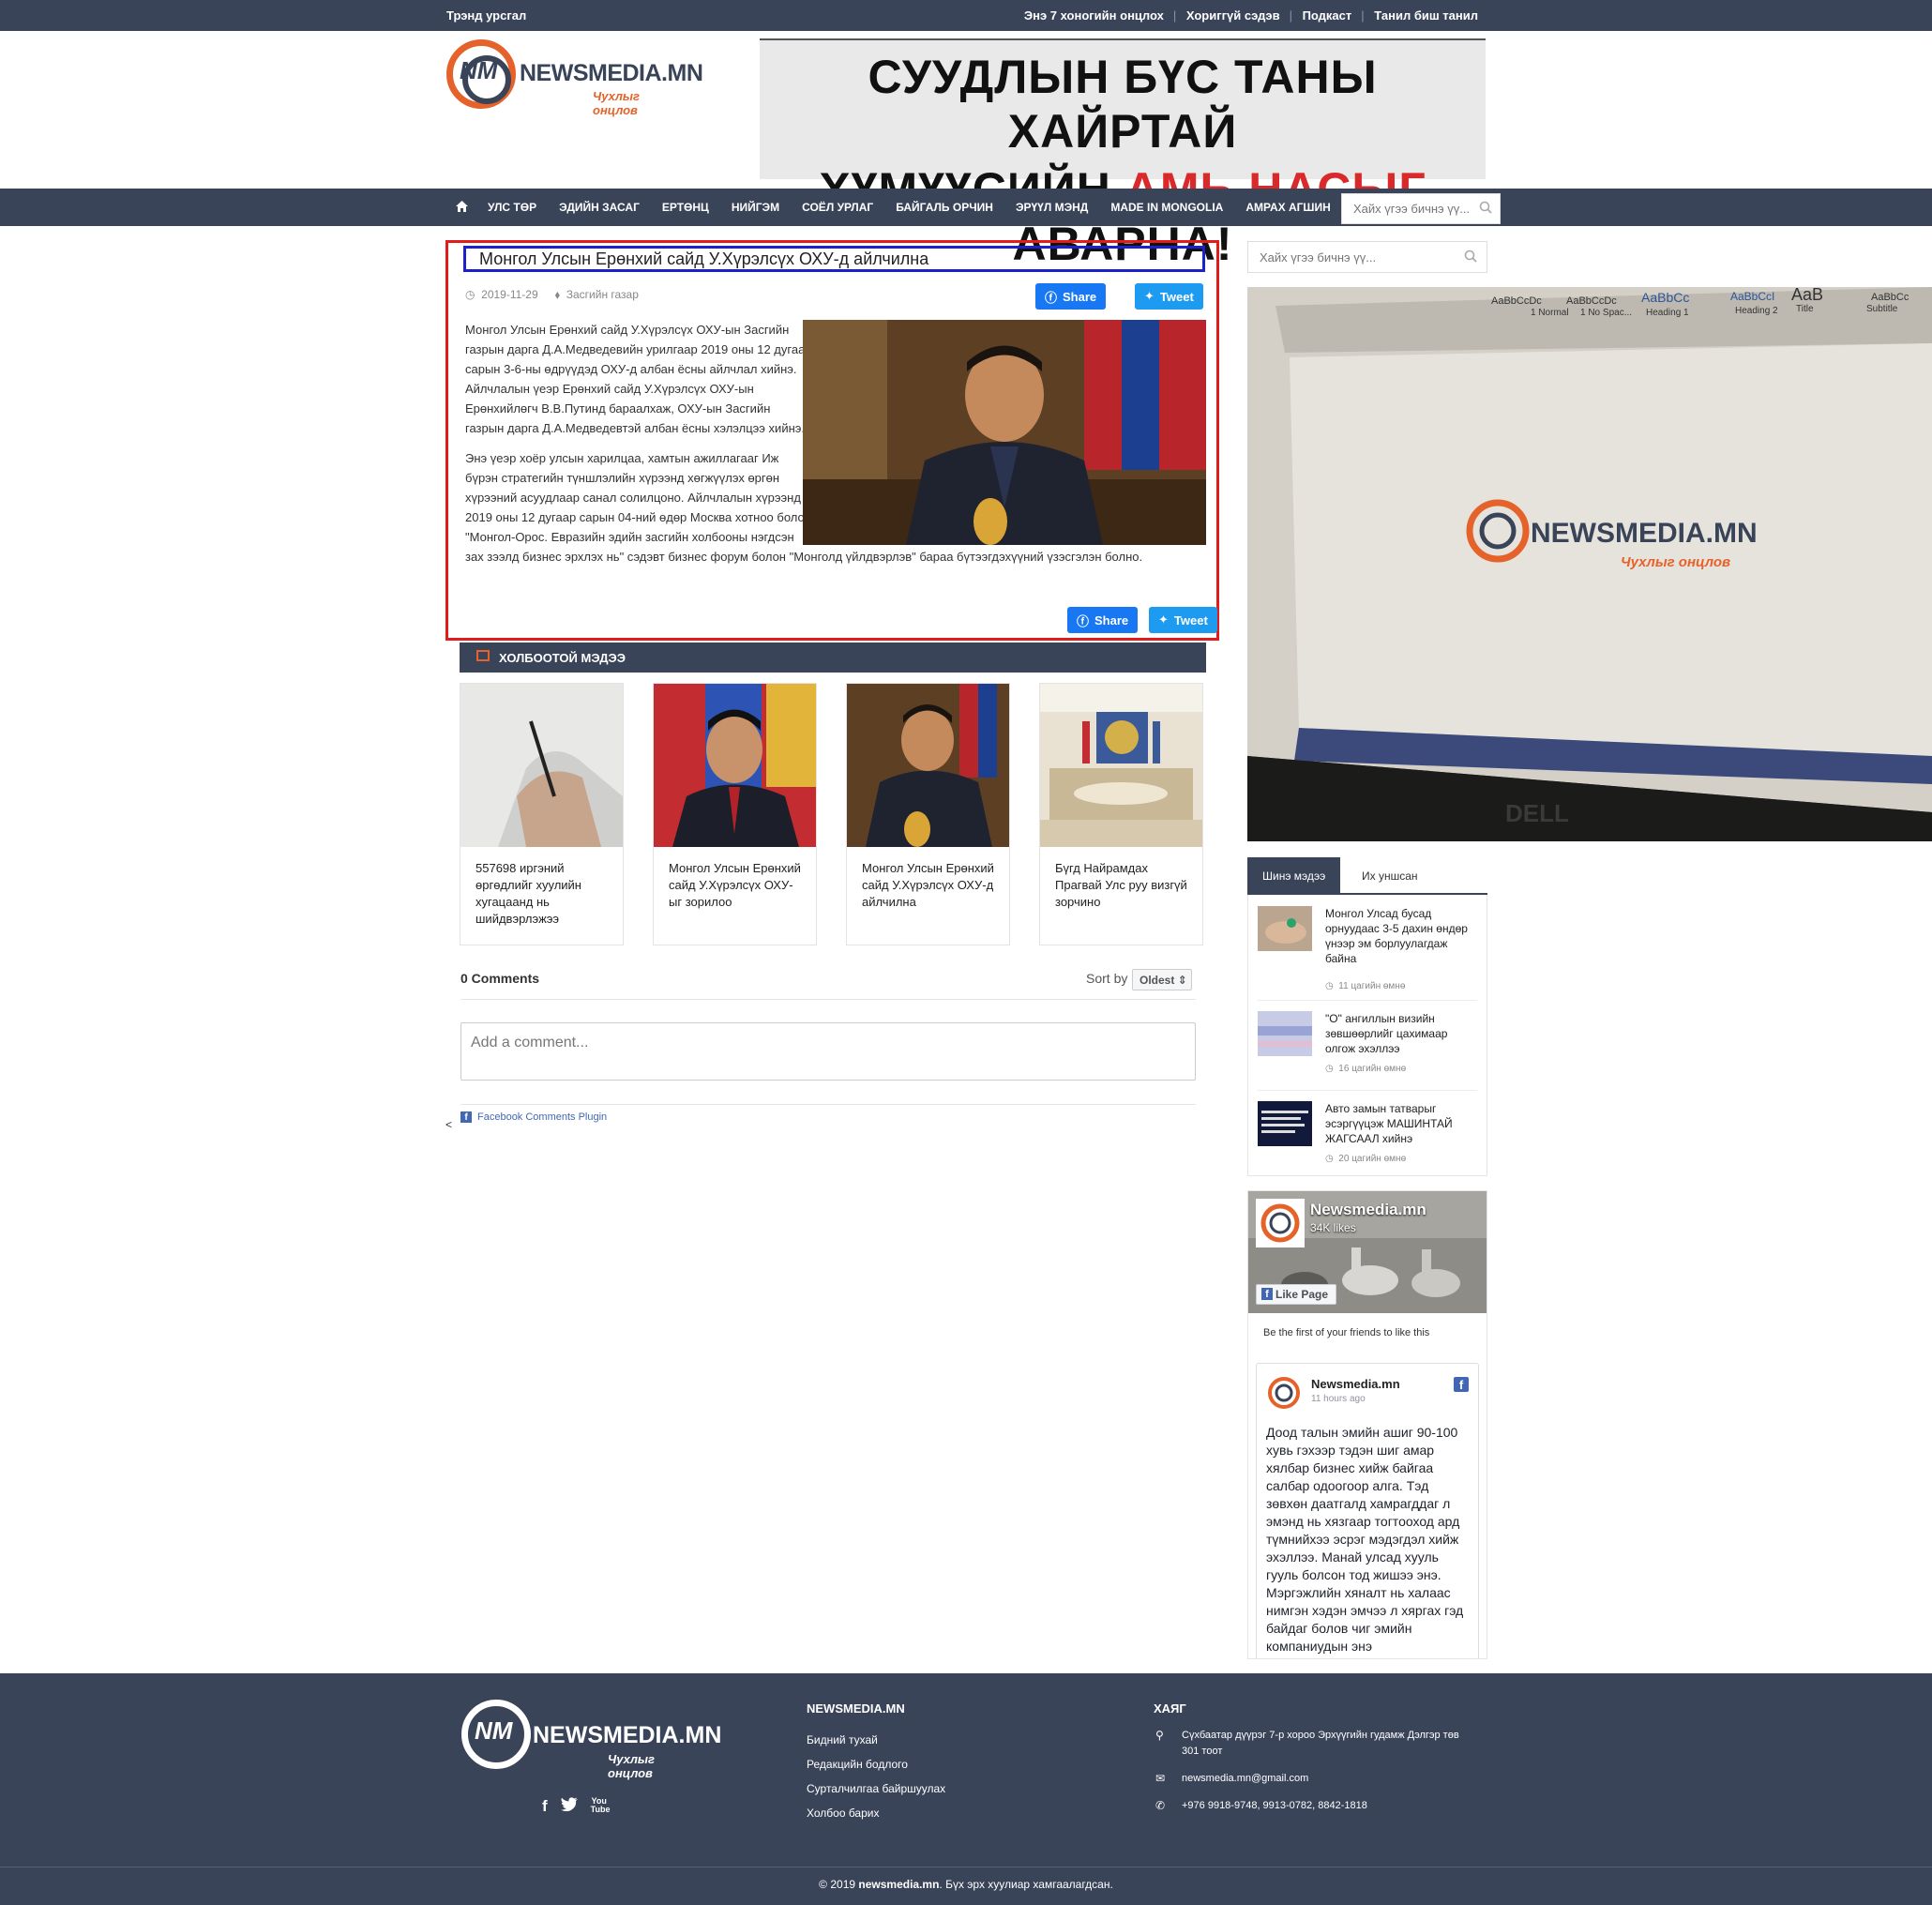 This screenshot has width=1932, height=1905. I want to click on fb-page-likes: 34K likes, so click(1333, 1227).